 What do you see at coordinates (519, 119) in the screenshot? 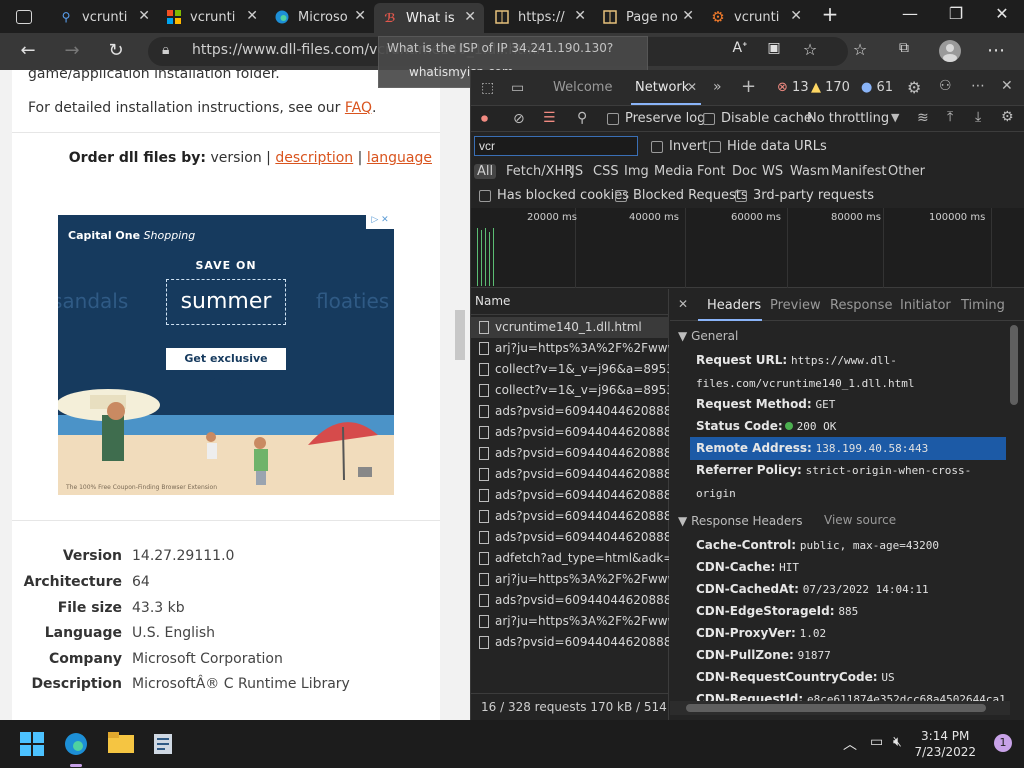
I see `clear-icon: ⊘` at bounding box center [519, 119].